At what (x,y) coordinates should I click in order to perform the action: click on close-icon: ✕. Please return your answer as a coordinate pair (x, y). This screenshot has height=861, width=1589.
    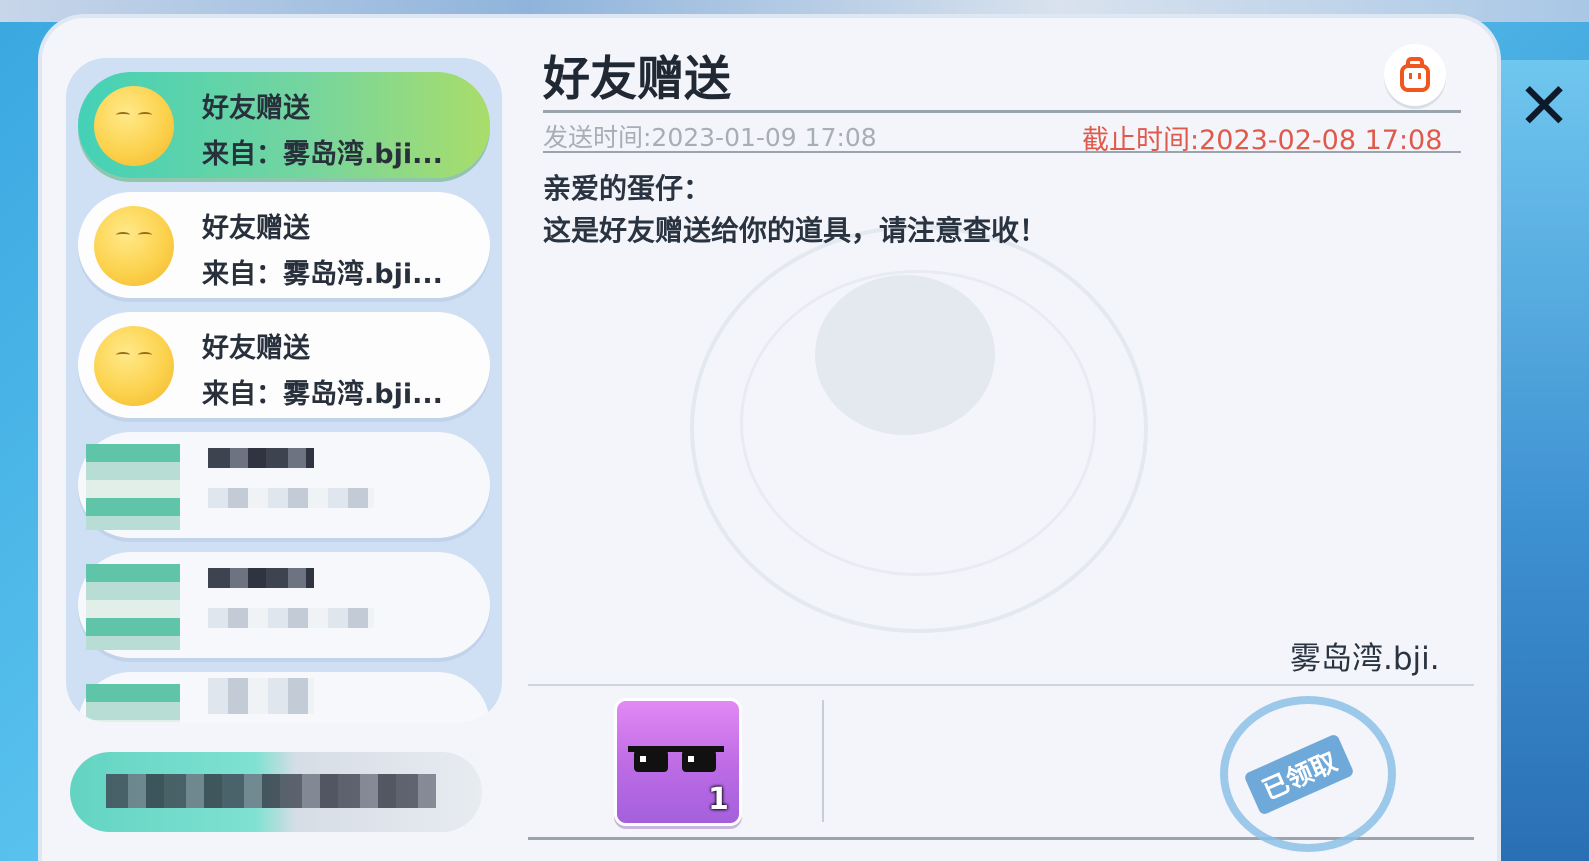
    Looking at the image, I should click on (1544, 107).